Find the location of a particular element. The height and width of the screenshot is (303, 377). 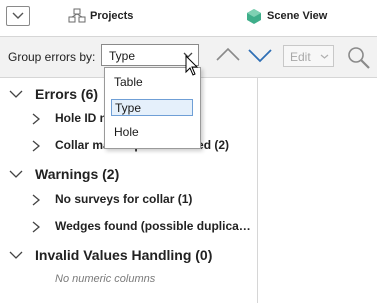

empty-message: No numeric columns is located at coordinates (105, 279).